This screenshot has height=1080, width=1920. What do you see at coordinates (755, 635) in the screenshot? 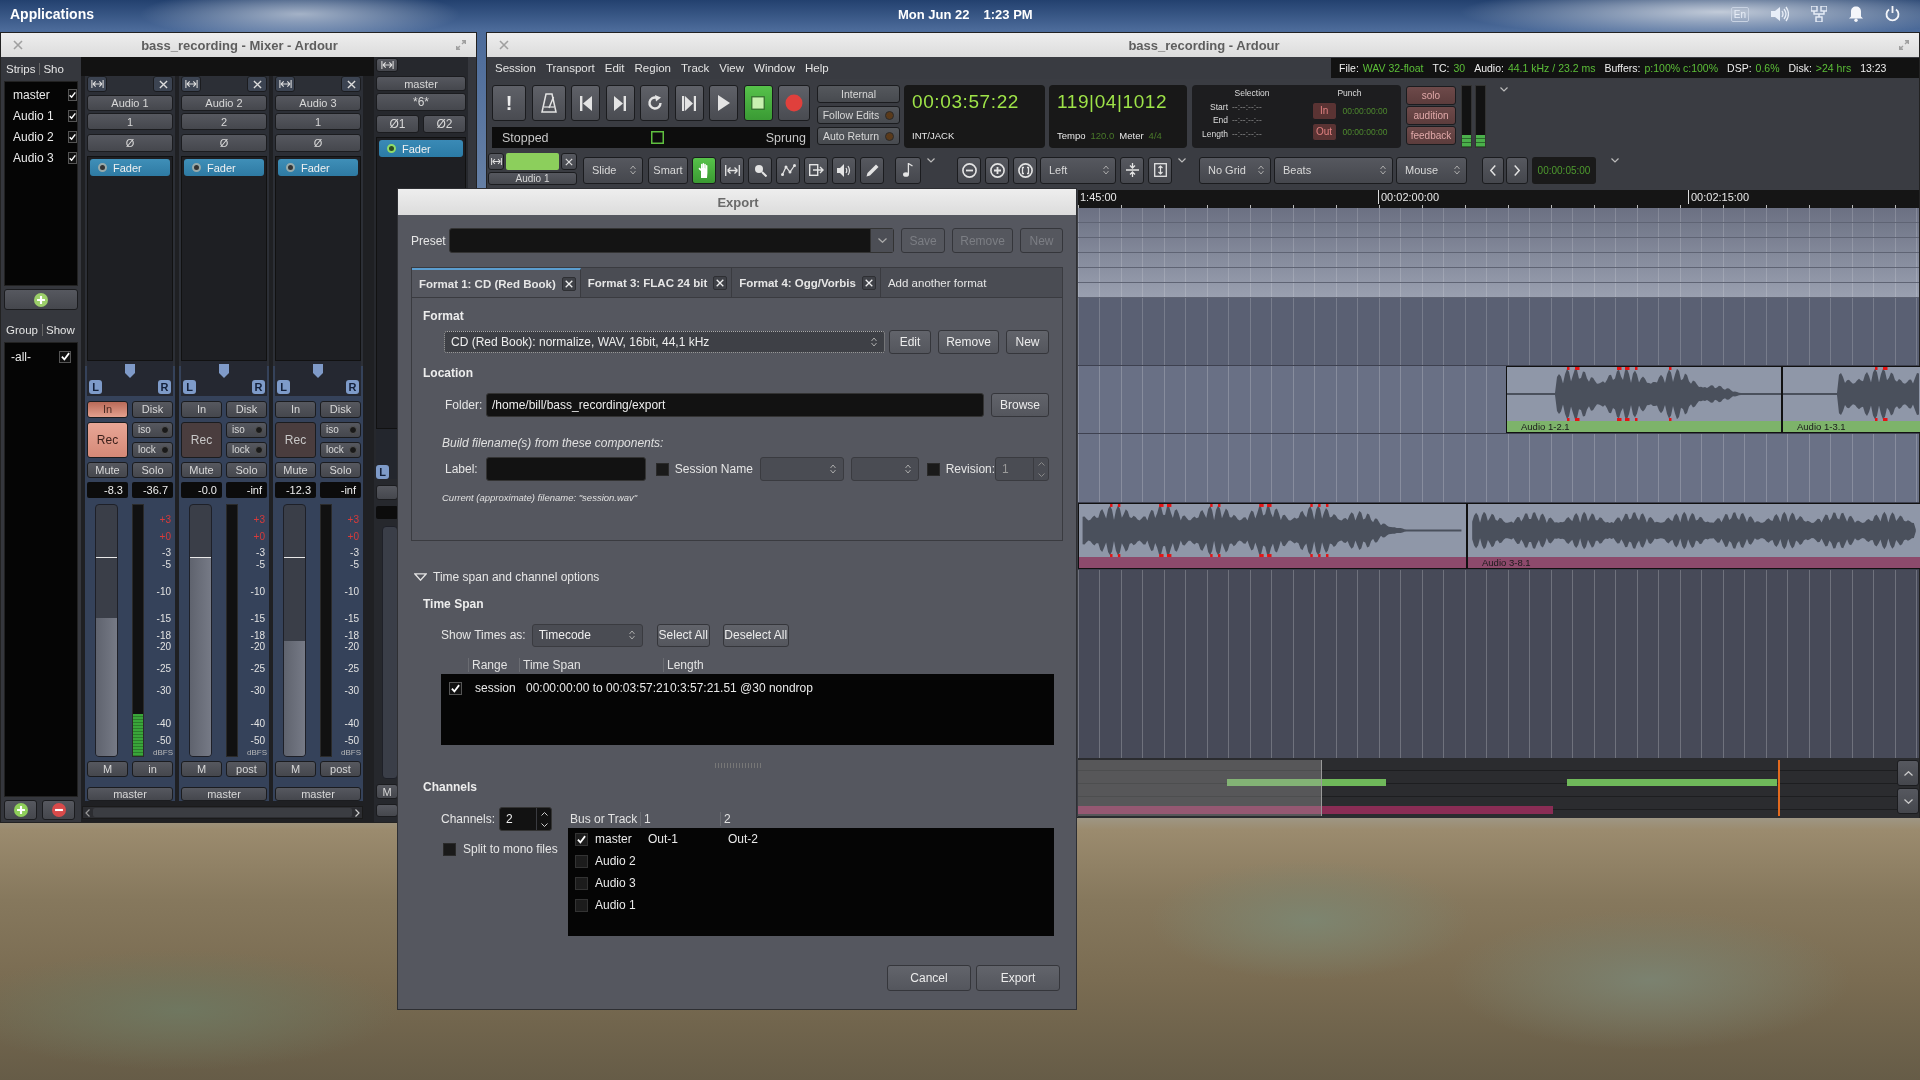
I see `deselect-all-button: Deselect All` at bounding box center [755, 635].